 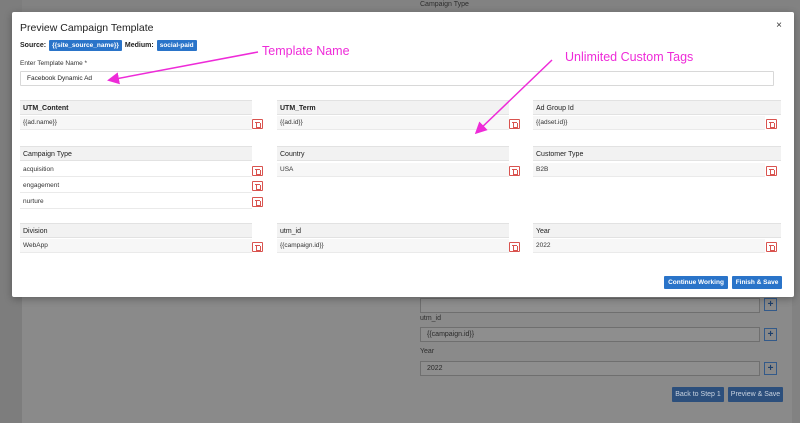 What do you see at coordinates (136, 107) in the screenshot?
I see `column-header-utm-content: UTM_Content` at bounding box center [136, 107].